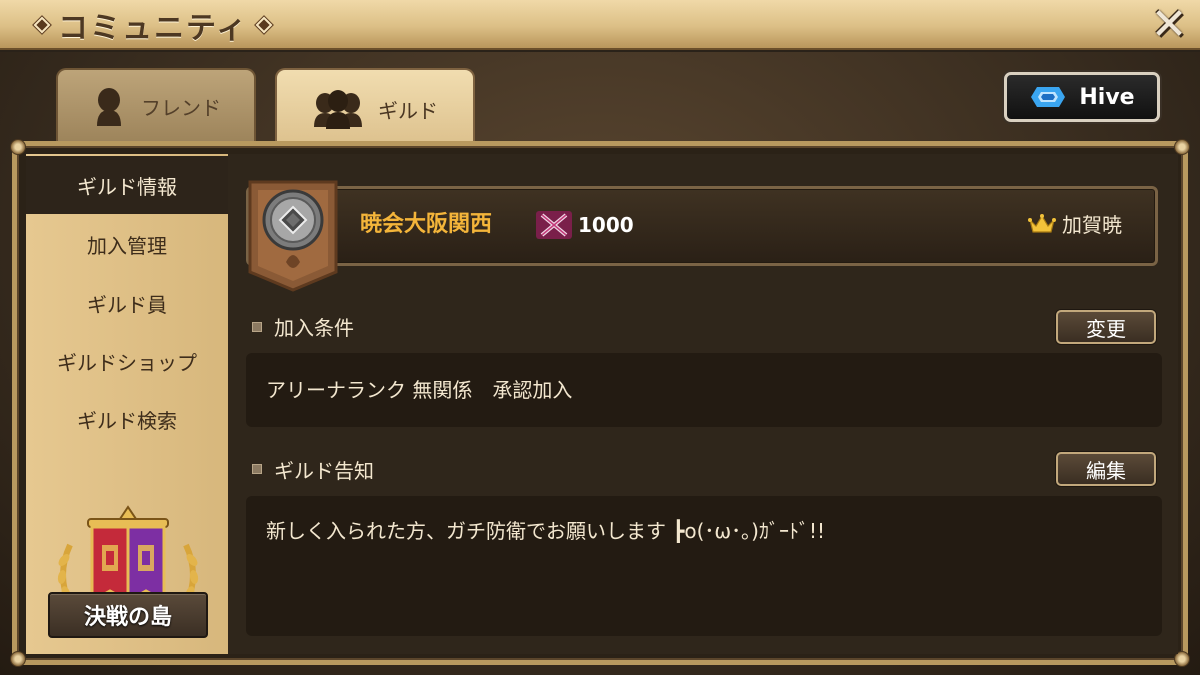 The width and height of the screenshot is (1200, 675). What do you see at coordinates (324, 471) in the screenshot?
I see `notice-title: ギルド告知` at bounding box center [324, 471].